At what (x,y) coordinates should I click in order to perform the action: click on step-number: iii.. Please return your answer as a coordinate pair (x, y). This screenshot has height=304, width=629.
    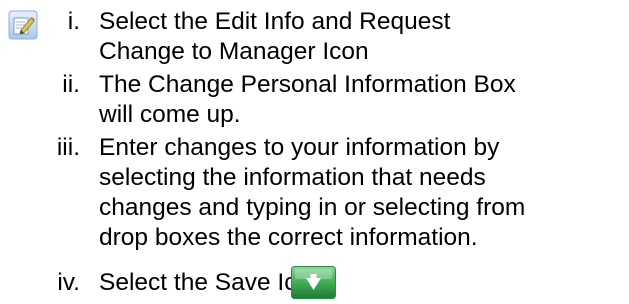
    Looking at the image, I should click on (68, 147).